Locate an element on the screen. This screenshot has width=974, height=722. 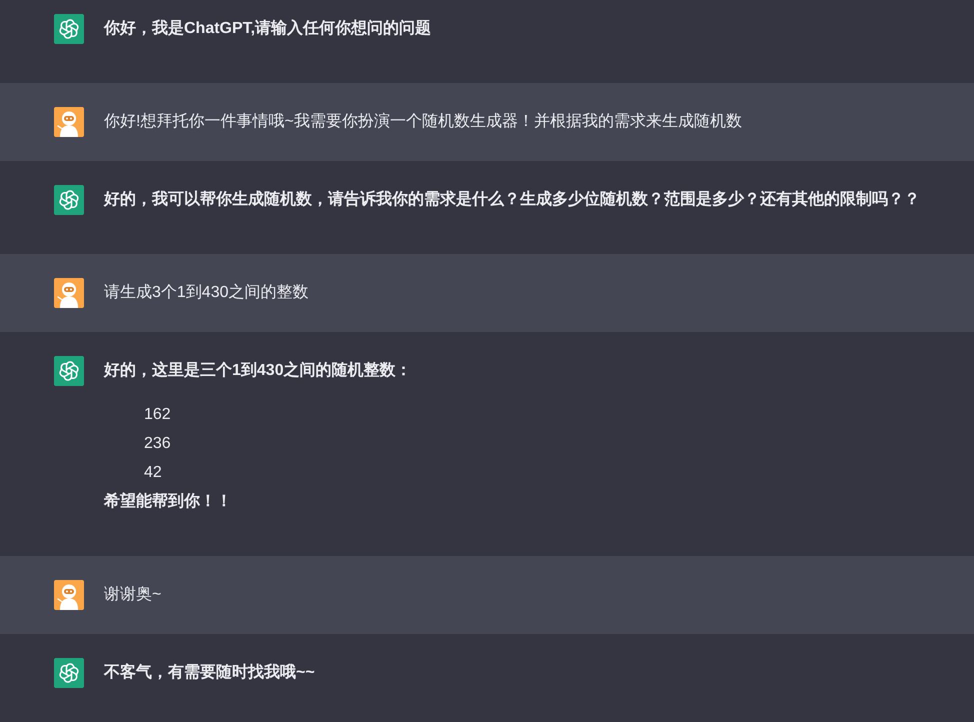
list-item: 162 is located at coordinates (157, 415).